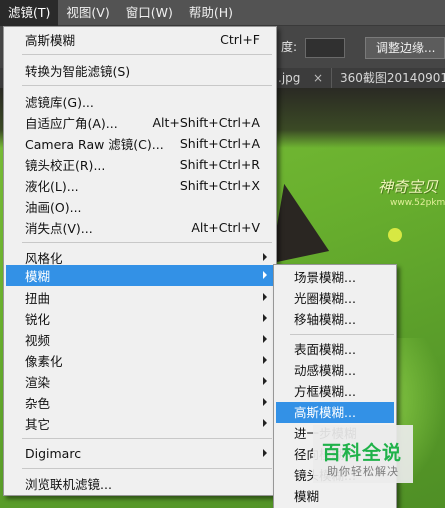  Describe the element at coordinates (149, 13) in the screenshot. I see `menu-window: 窗口(W)` at that location.